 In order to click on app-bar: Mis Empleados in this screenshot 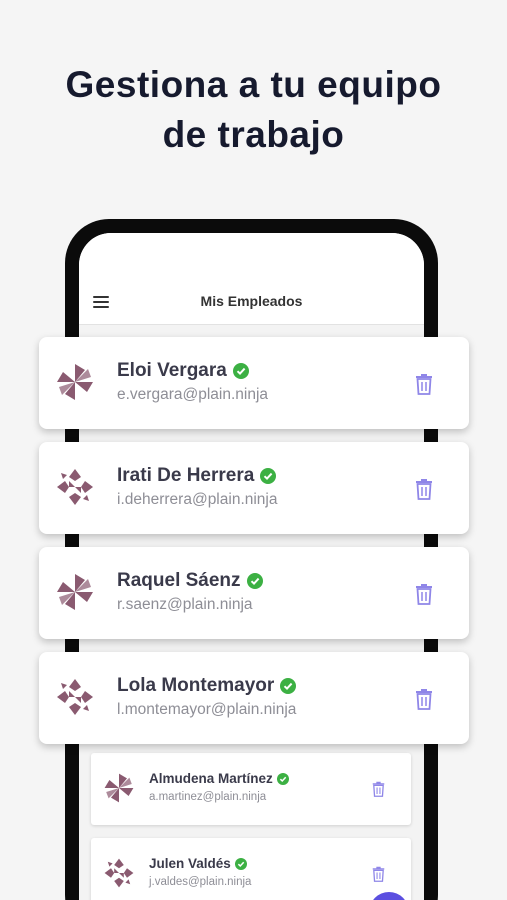, I will do `click(251, 279)`.